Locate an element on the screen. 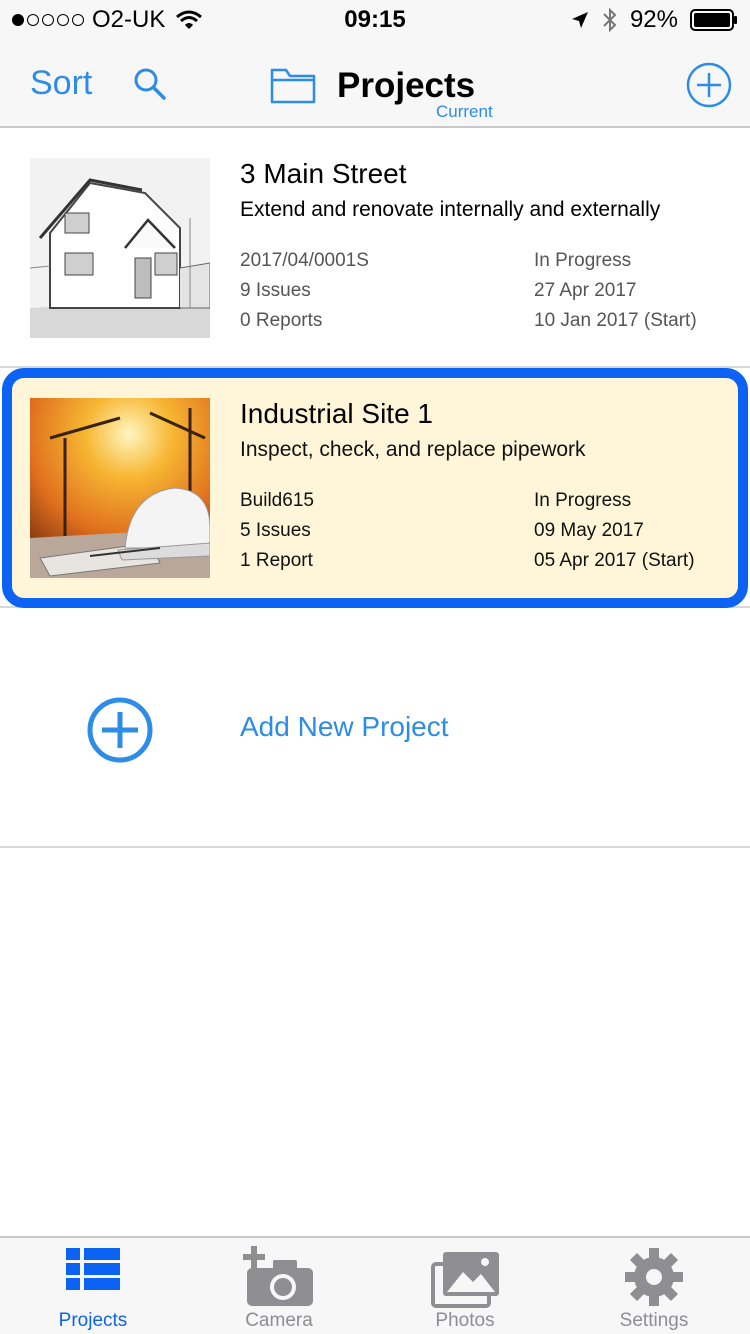 The height and width of the screenshot is (1334, 750). project-reports-count: 1 Report is located at coordinates (276, 560).